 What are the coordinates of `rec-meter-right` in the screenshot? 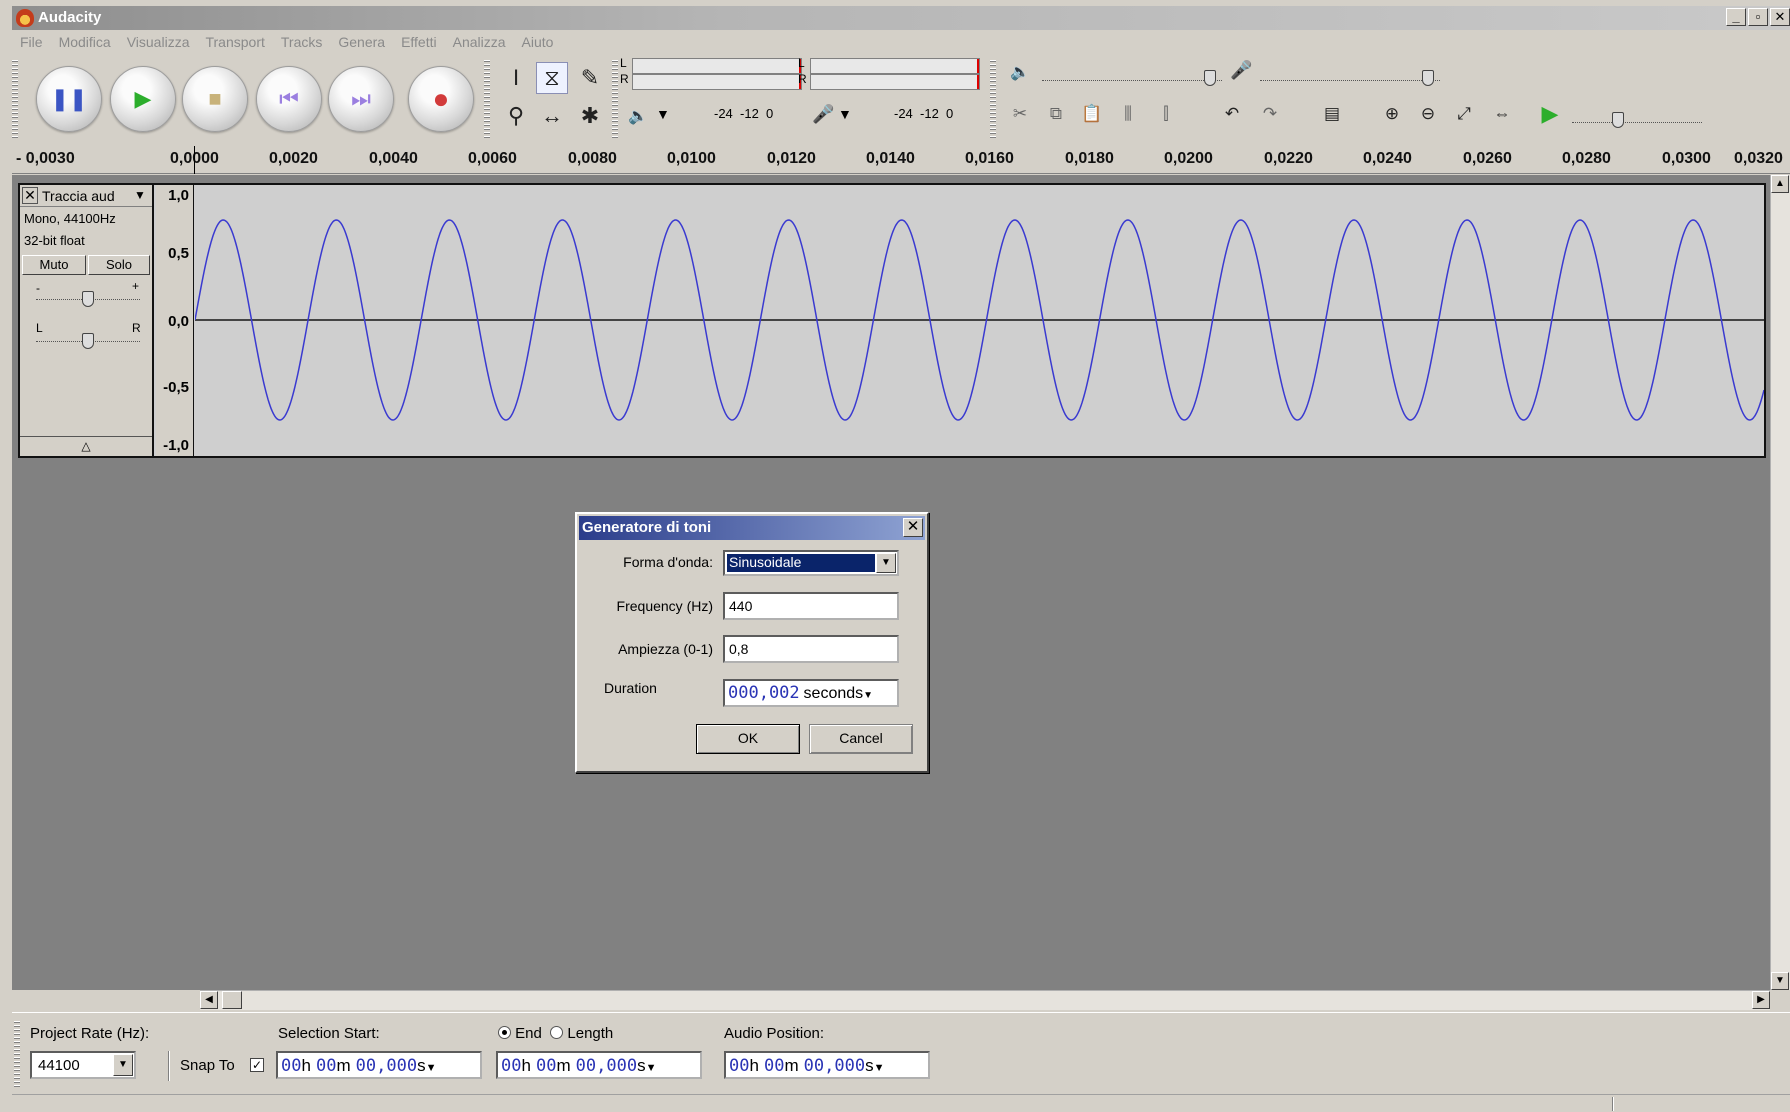 It's located at (895, 82).